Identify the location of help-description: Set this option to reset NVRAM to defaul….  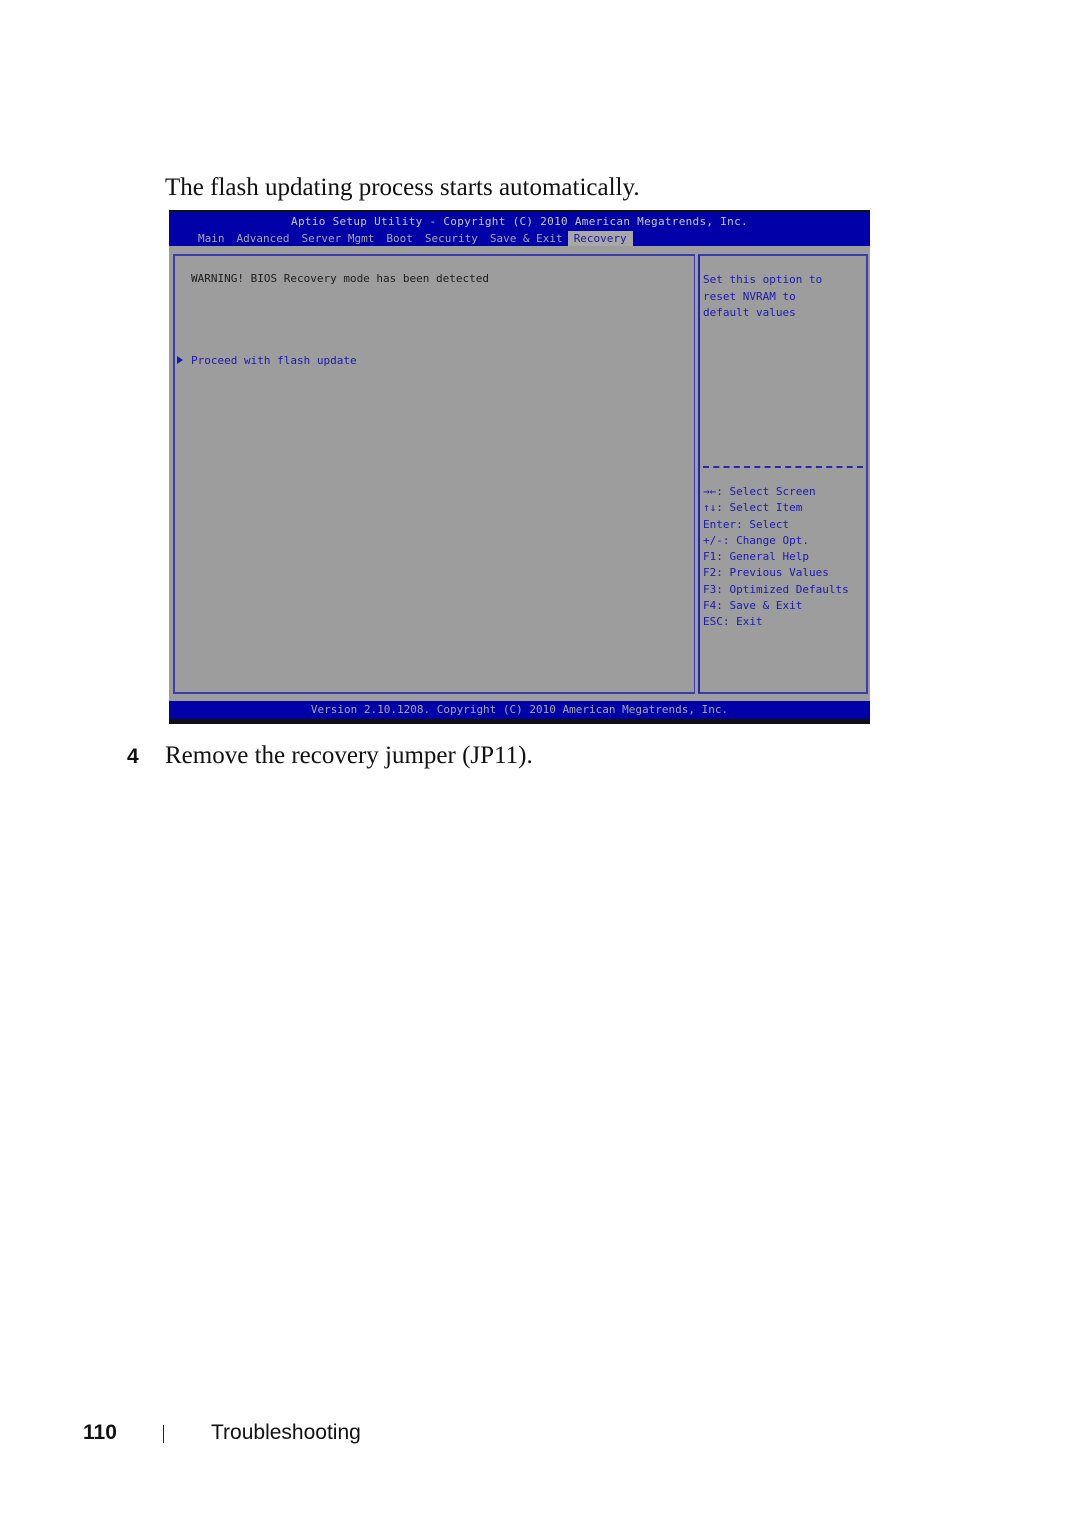
(762, 297).